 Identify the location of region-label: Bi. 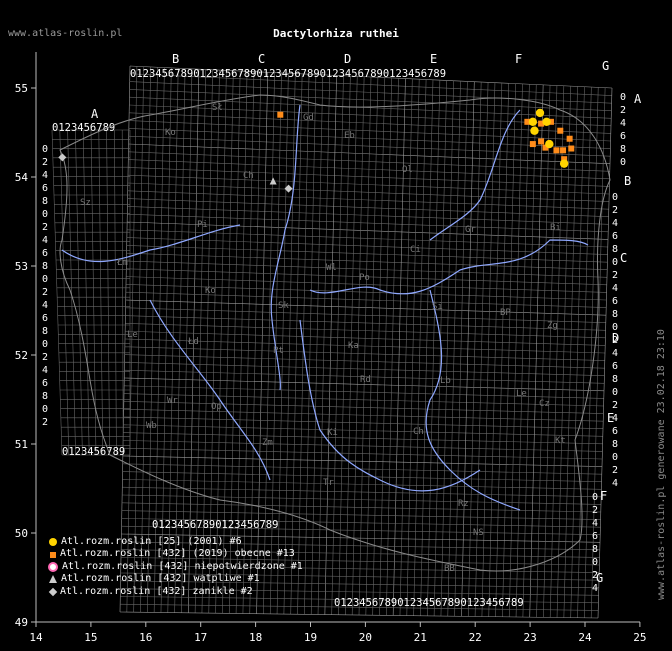
(555, 228).